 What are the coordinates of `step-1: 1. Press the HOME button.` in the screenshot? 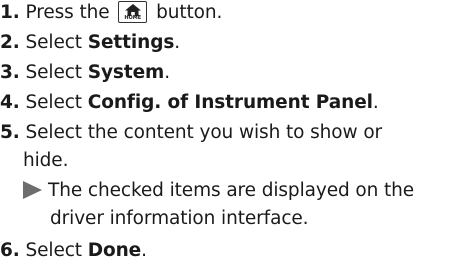 It's located at (111, 13).